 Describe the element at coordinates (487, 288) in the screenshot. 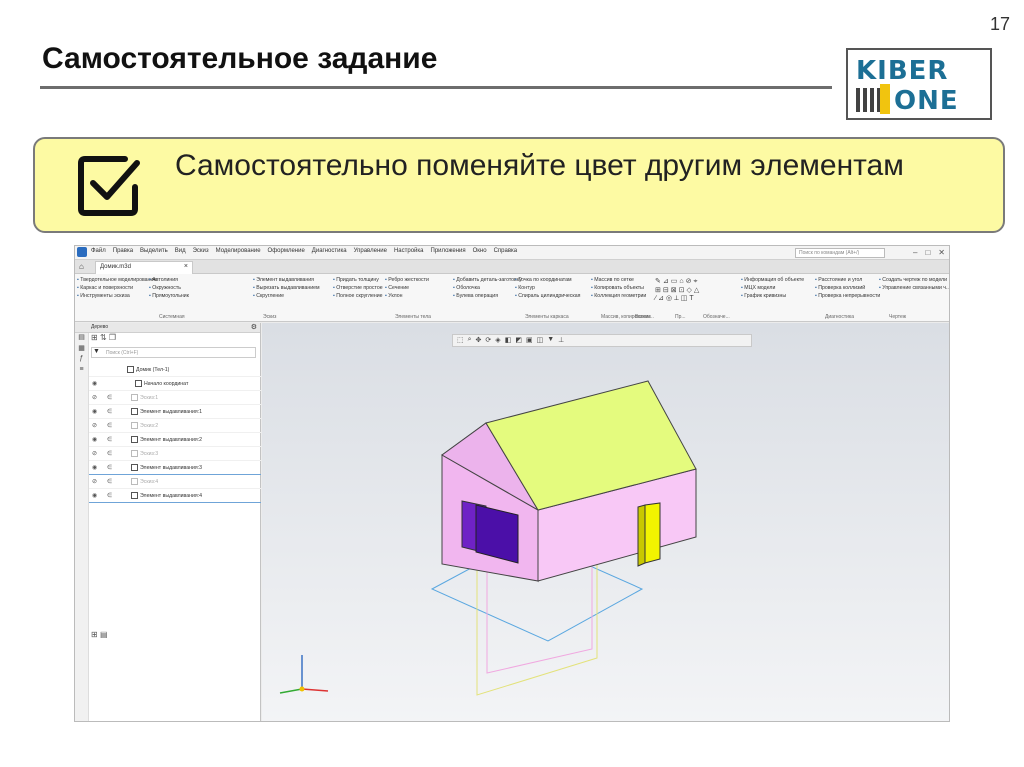

I see `ribbon-command: Оболочка` at that location.